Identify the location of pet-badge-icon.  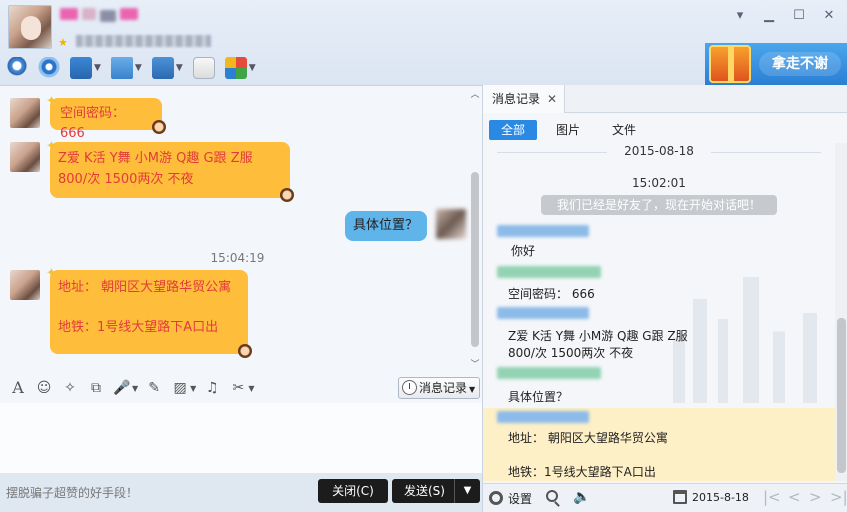
(159, 127).